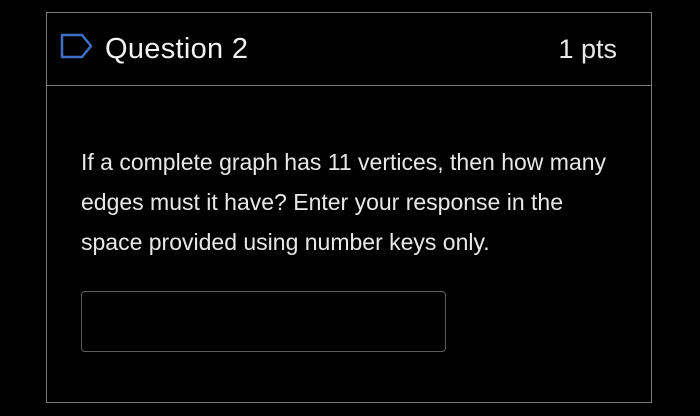 Image resolution: width=700 pixels, height=416 pixels. What do you see at coordinates (587, 49) in the screenshot?
I see `question-points: 1 pts` at bounding box center [587, 49].